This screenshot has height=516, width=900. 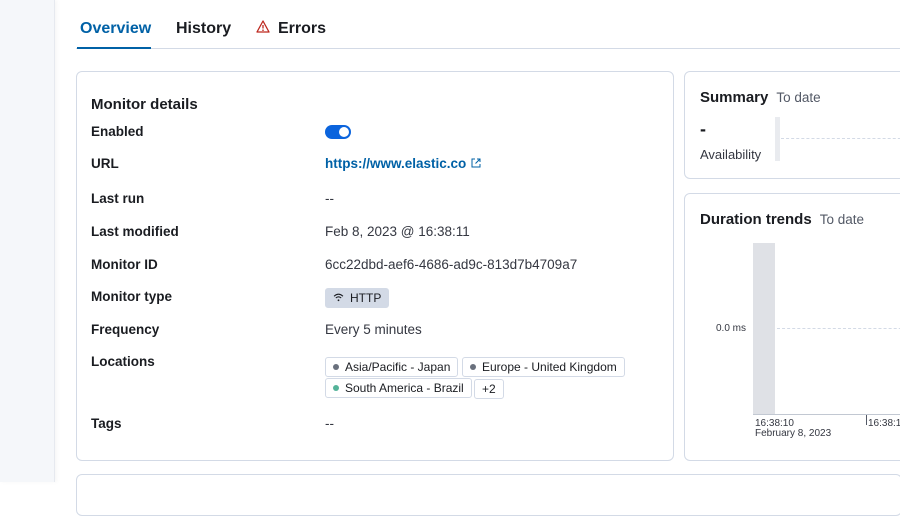 I want to click on tags-label: Tags, so click(x=106, y=423).